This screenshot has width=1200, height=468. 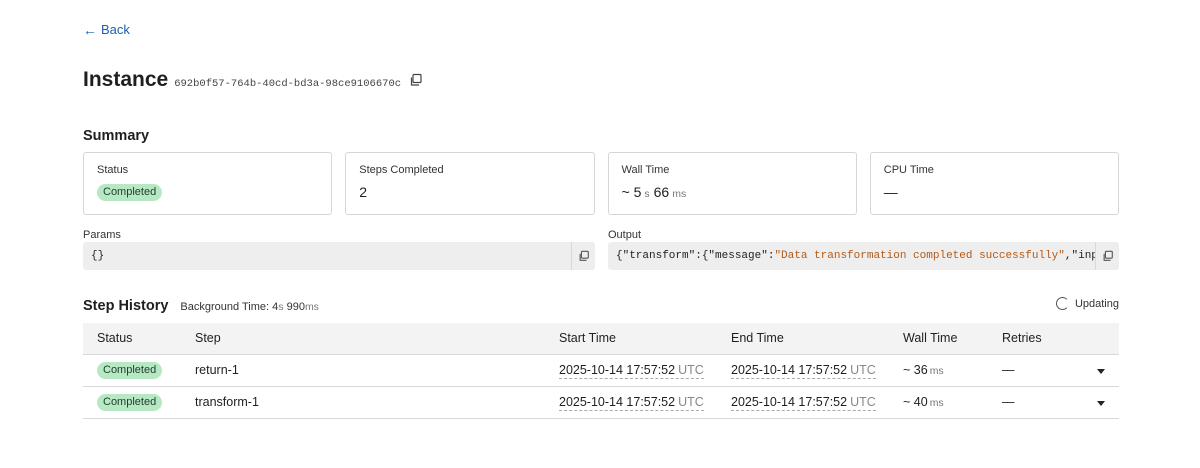 What do you see at coordinates (994, 183) in the screenshot?
I see `cpu-time-card: CPU Time —` at bounding box center [994, 183].